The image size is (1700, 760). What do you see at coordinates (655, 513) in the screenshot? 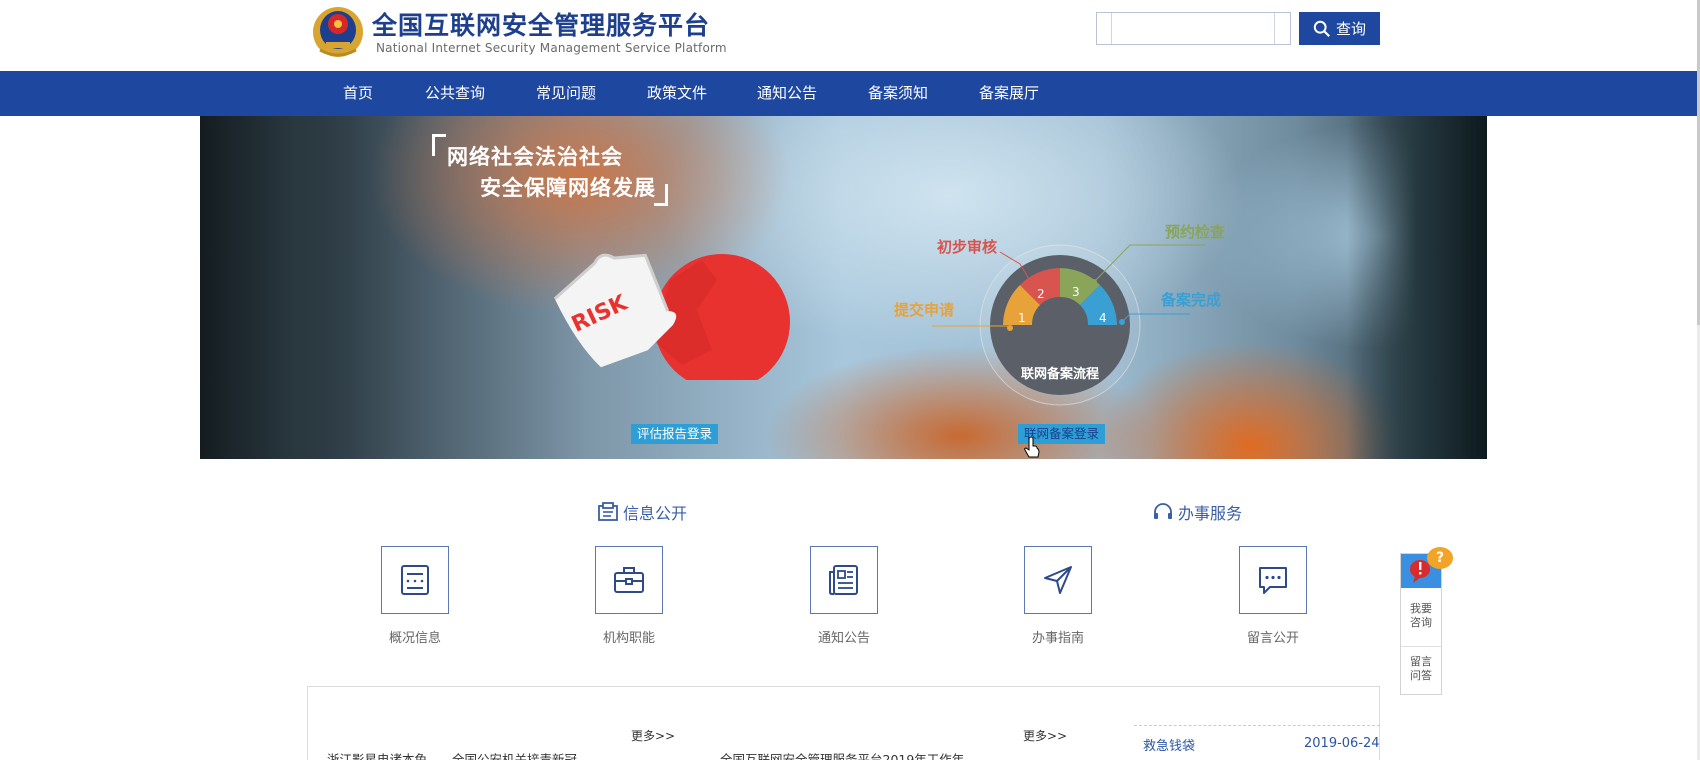
I see `section-title-info-label: 信息公开` at bounding box center [655, 513].